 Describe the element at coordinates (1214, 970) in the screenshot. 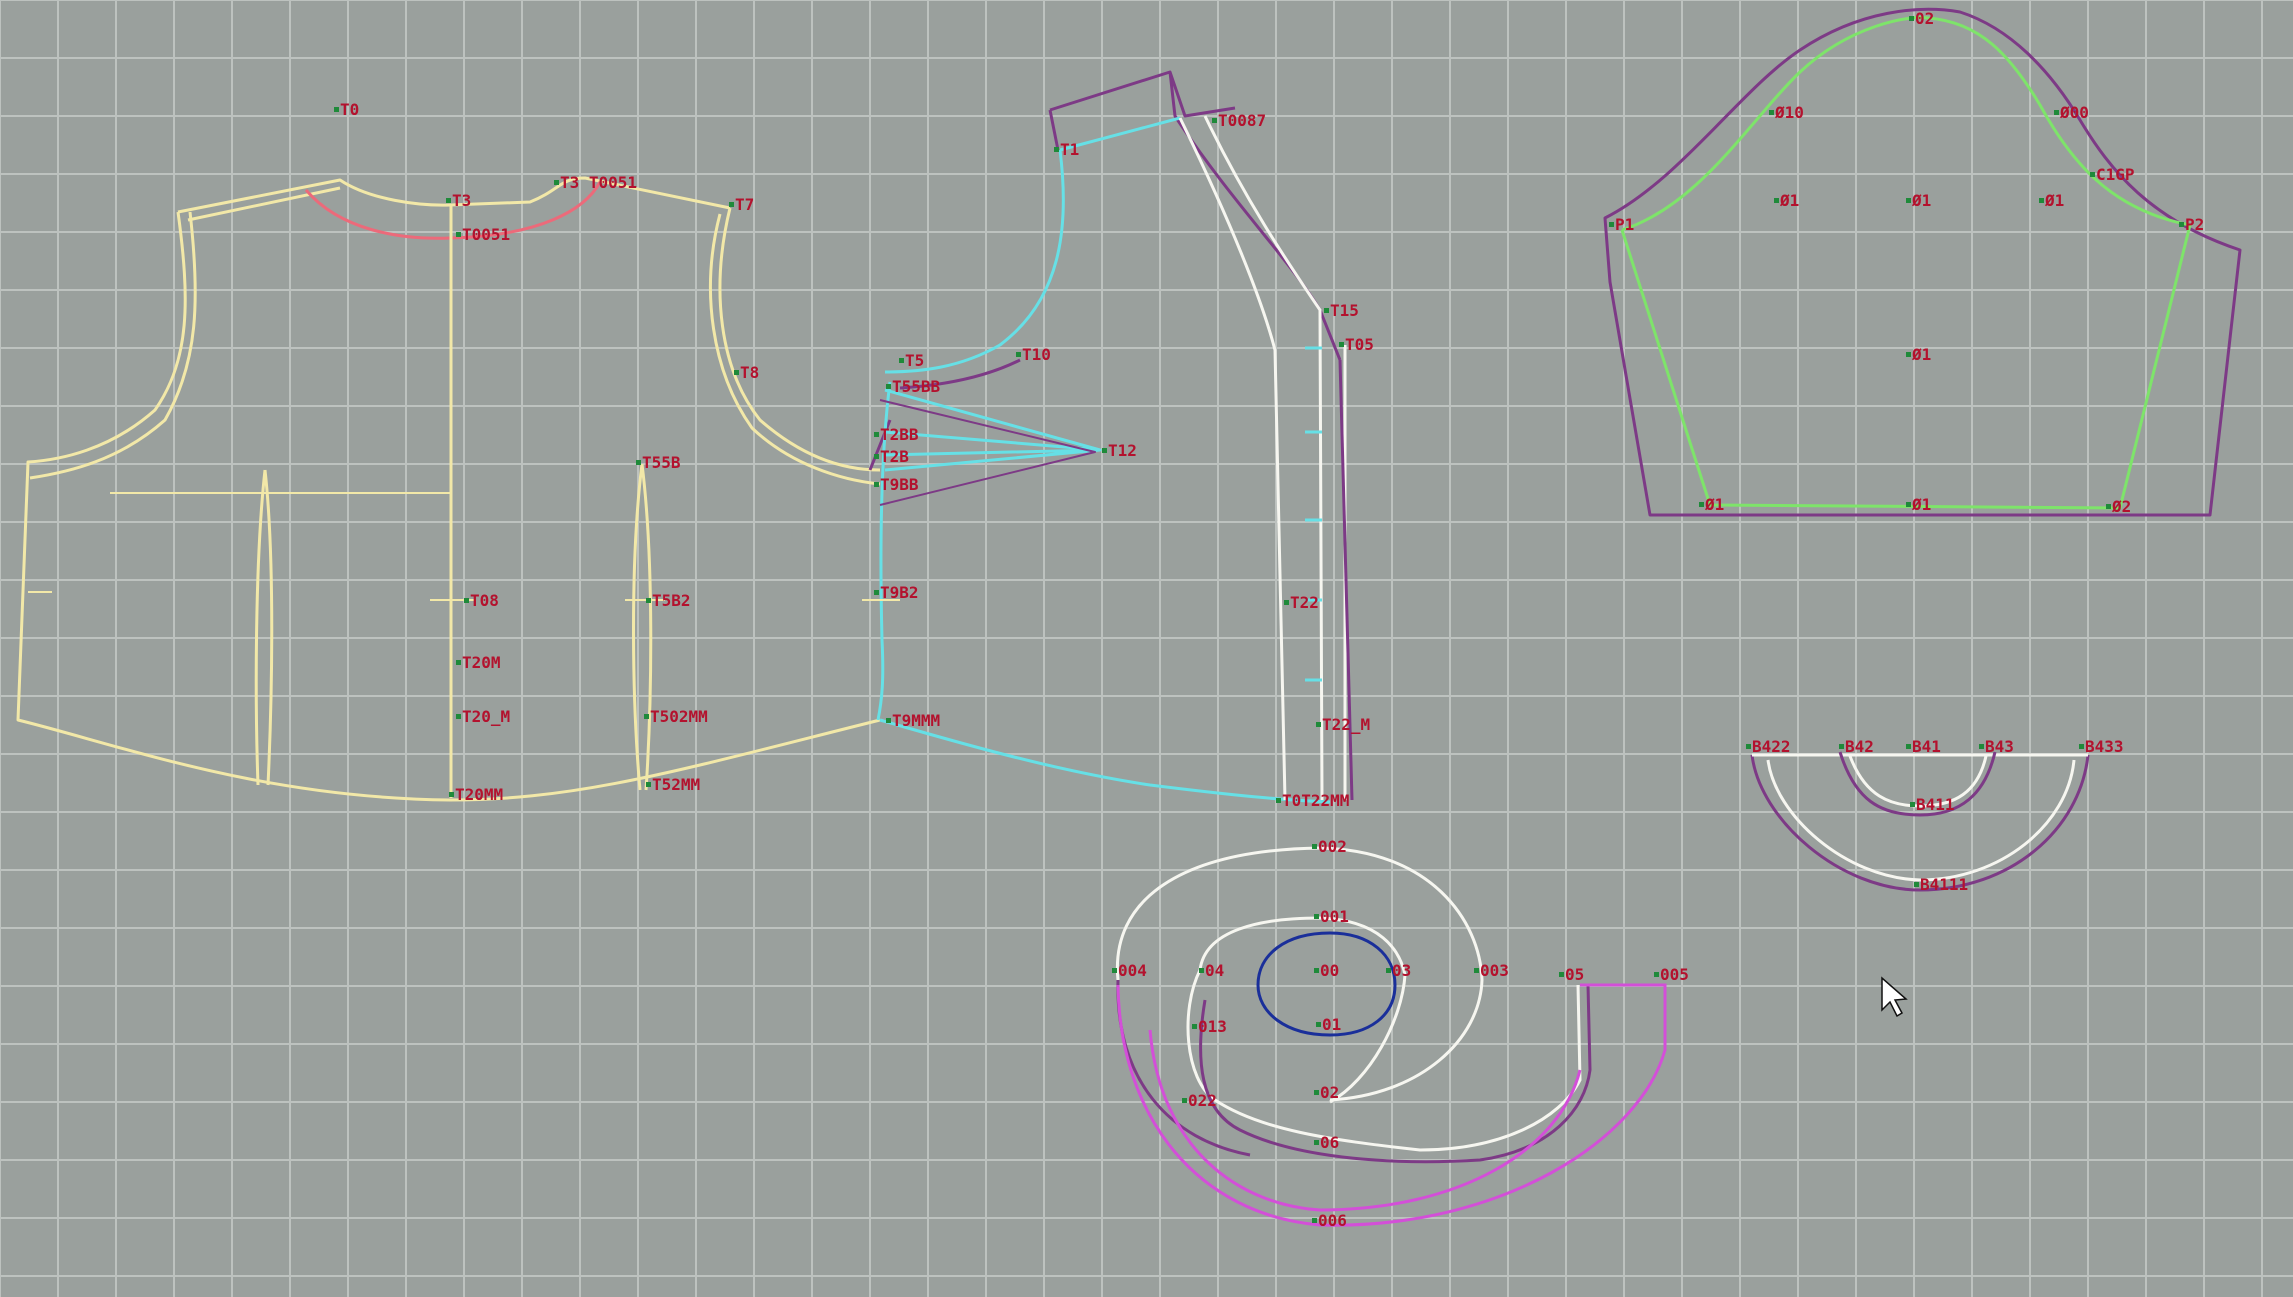

I see `point-label-c04: 04` at that location.